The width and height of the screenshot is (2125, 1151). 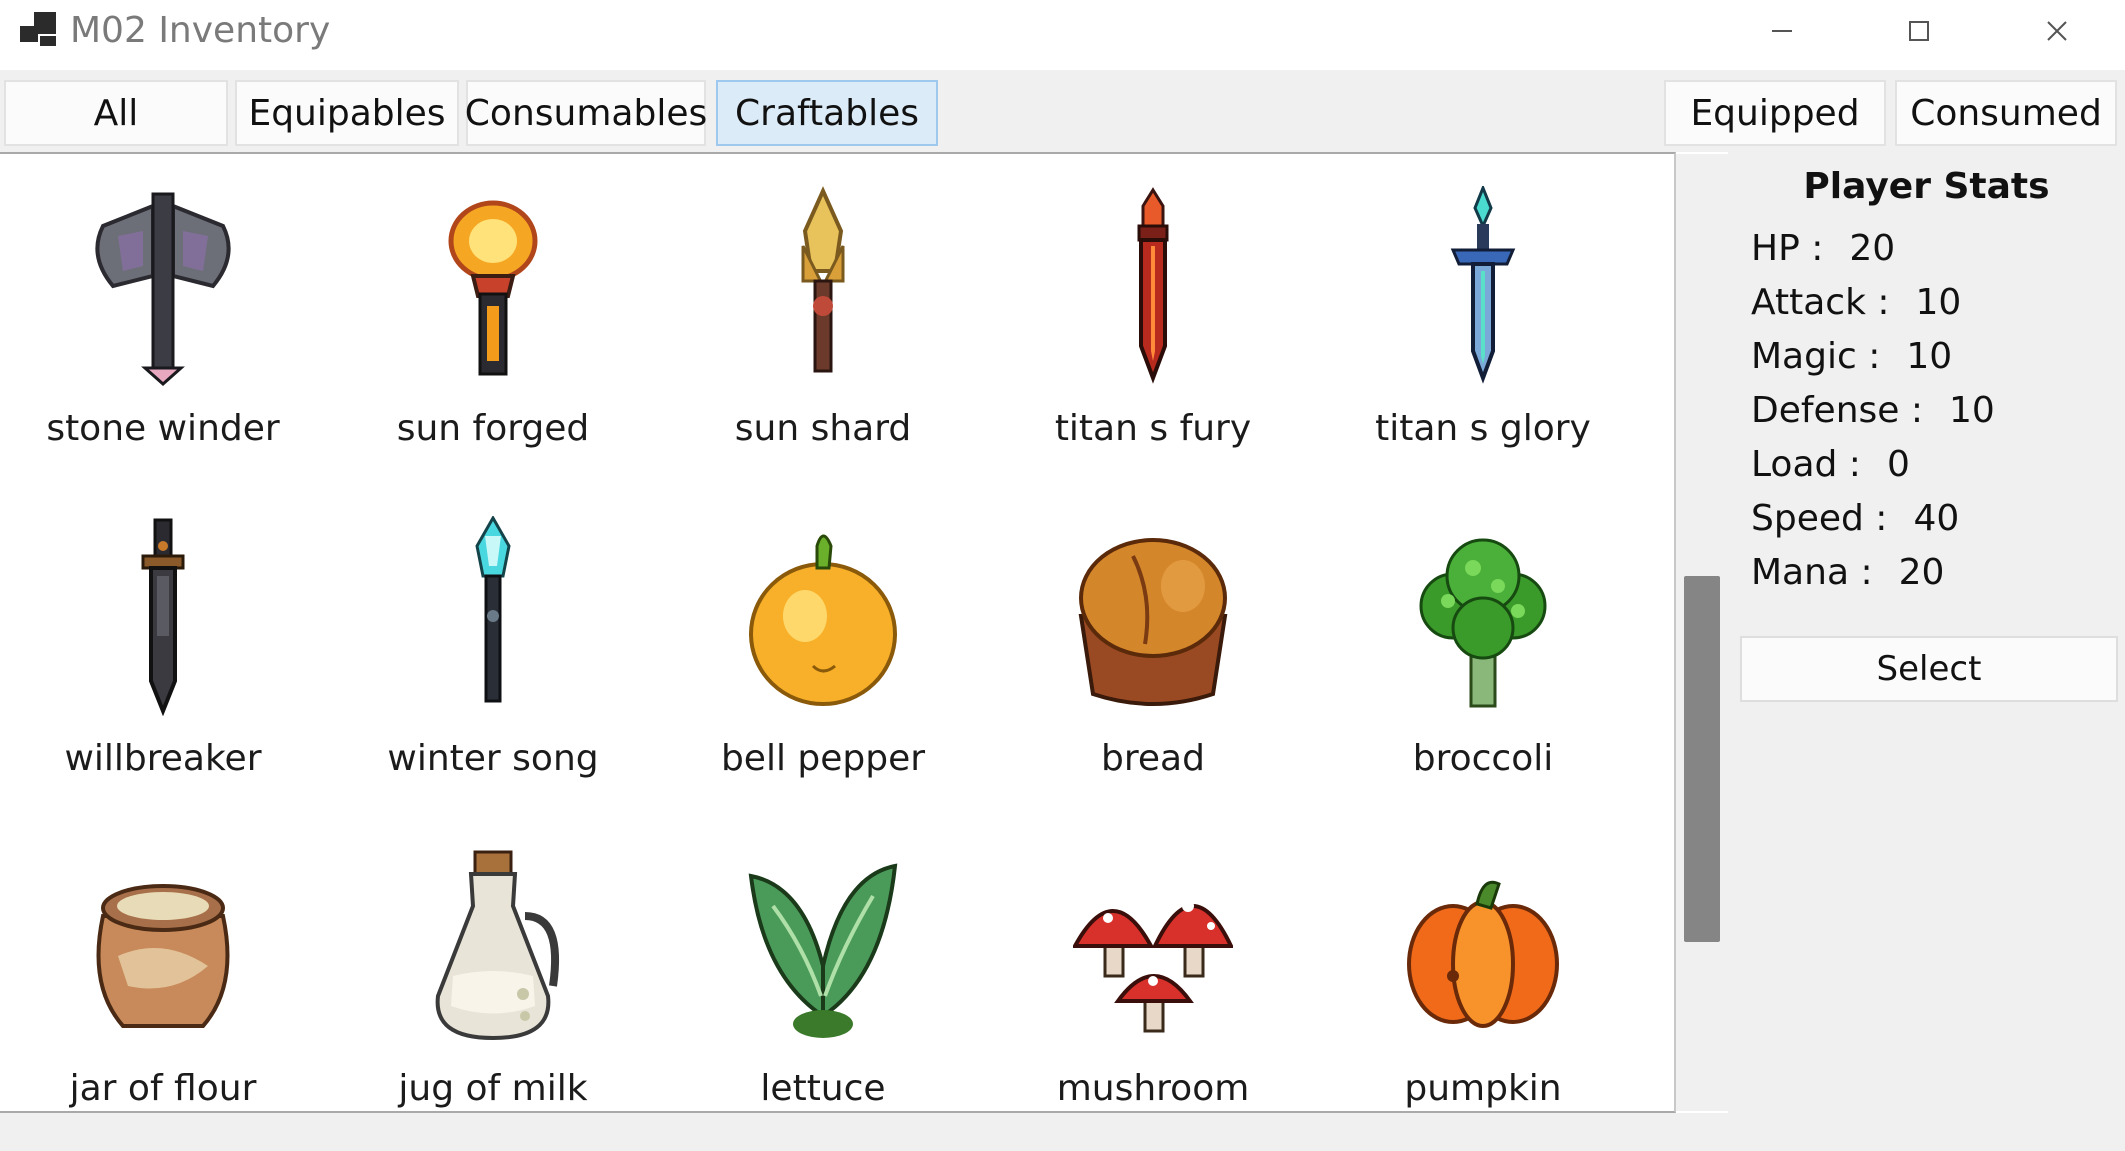 I want to click on inventory-item: winter song, so click(x=493, y=666).